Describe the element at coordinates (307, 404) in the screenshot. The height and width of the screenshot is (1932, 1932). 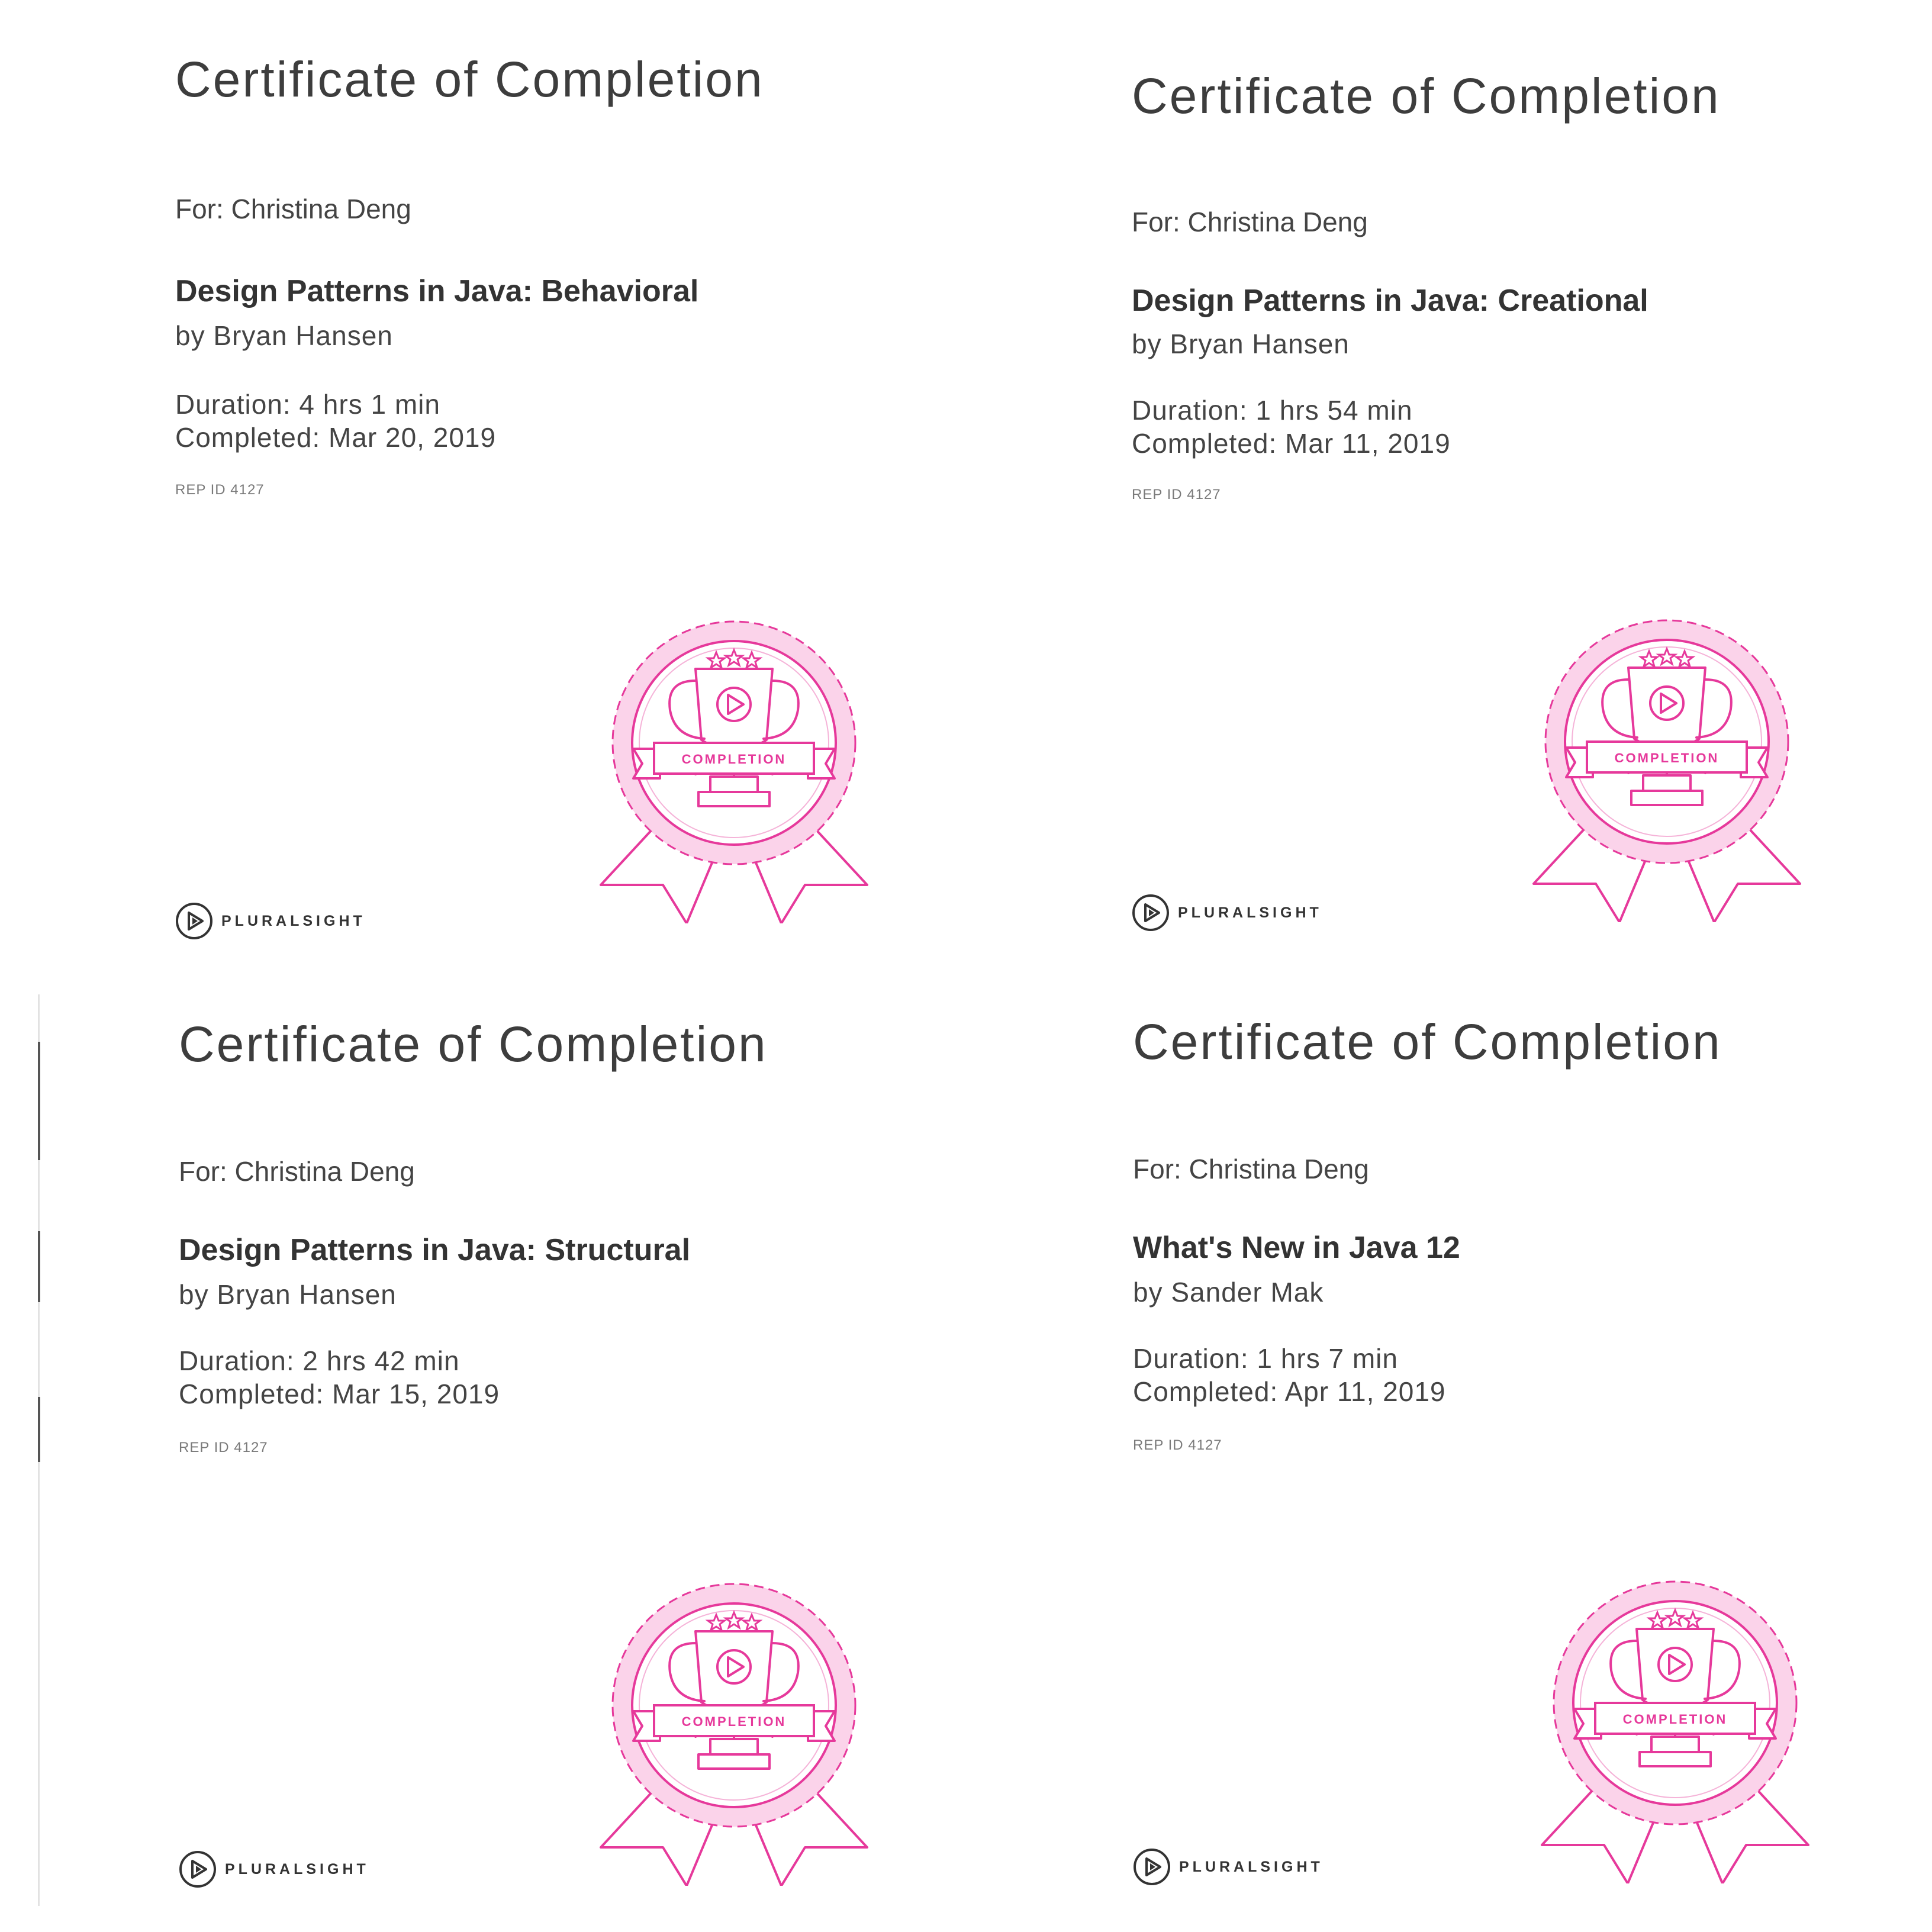
I see `duration: Duration: 4 hrs 1 min` at that location.